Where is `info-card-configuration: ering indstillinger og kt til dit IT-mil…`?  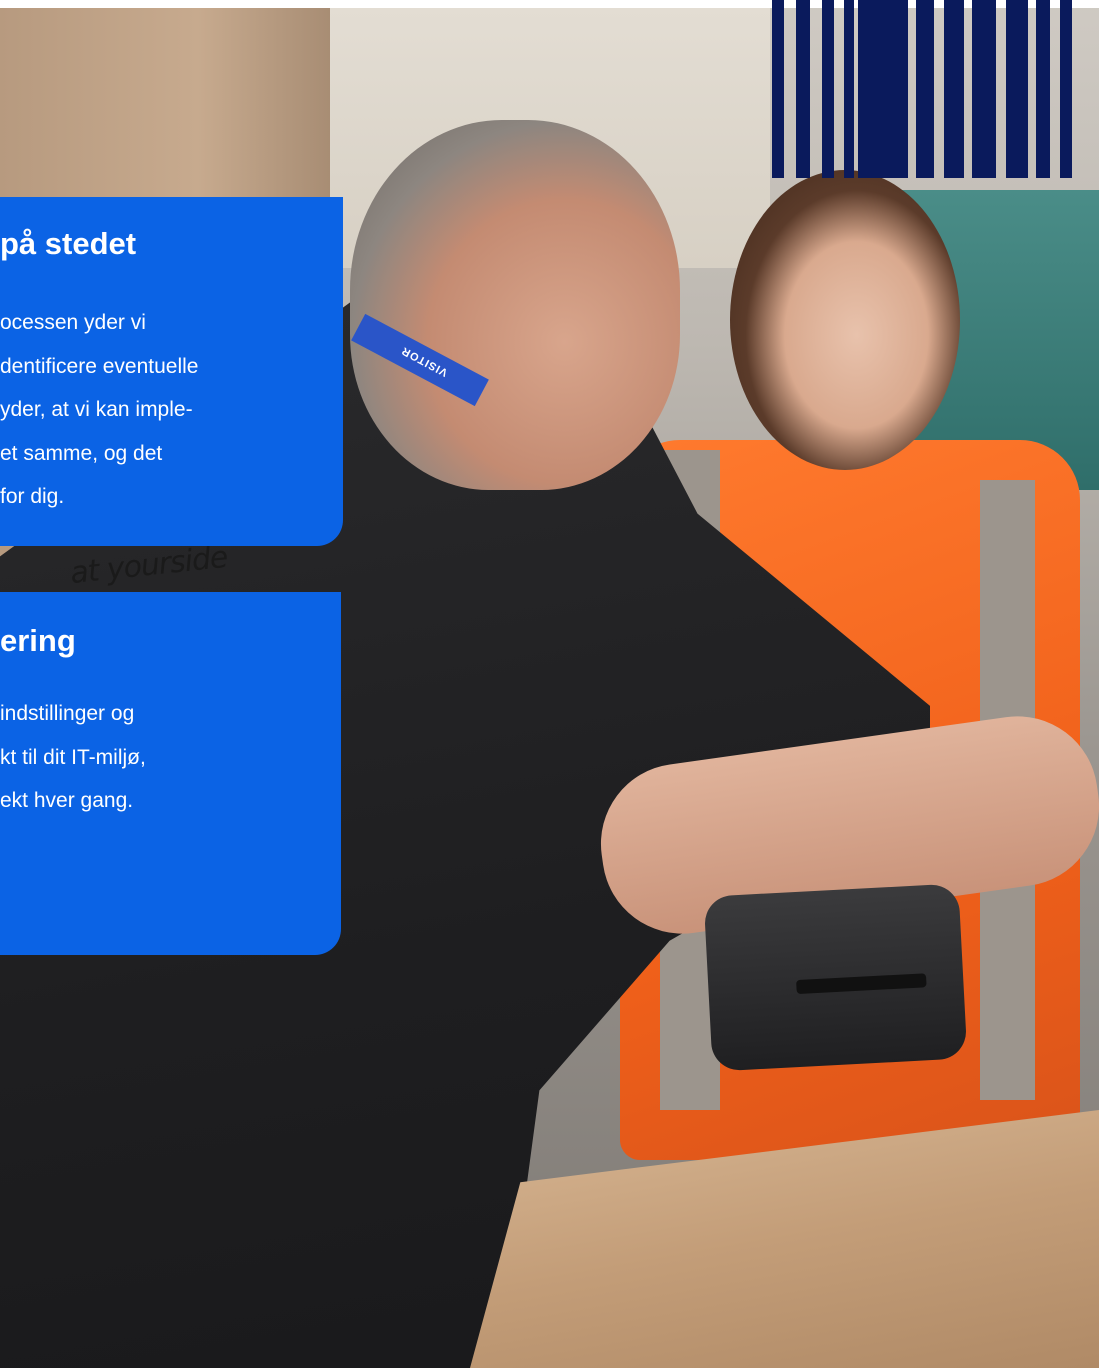 info-card-configuration: ering indstillinger og kt til dit IT-mil… is located at coordinates (170, 773).